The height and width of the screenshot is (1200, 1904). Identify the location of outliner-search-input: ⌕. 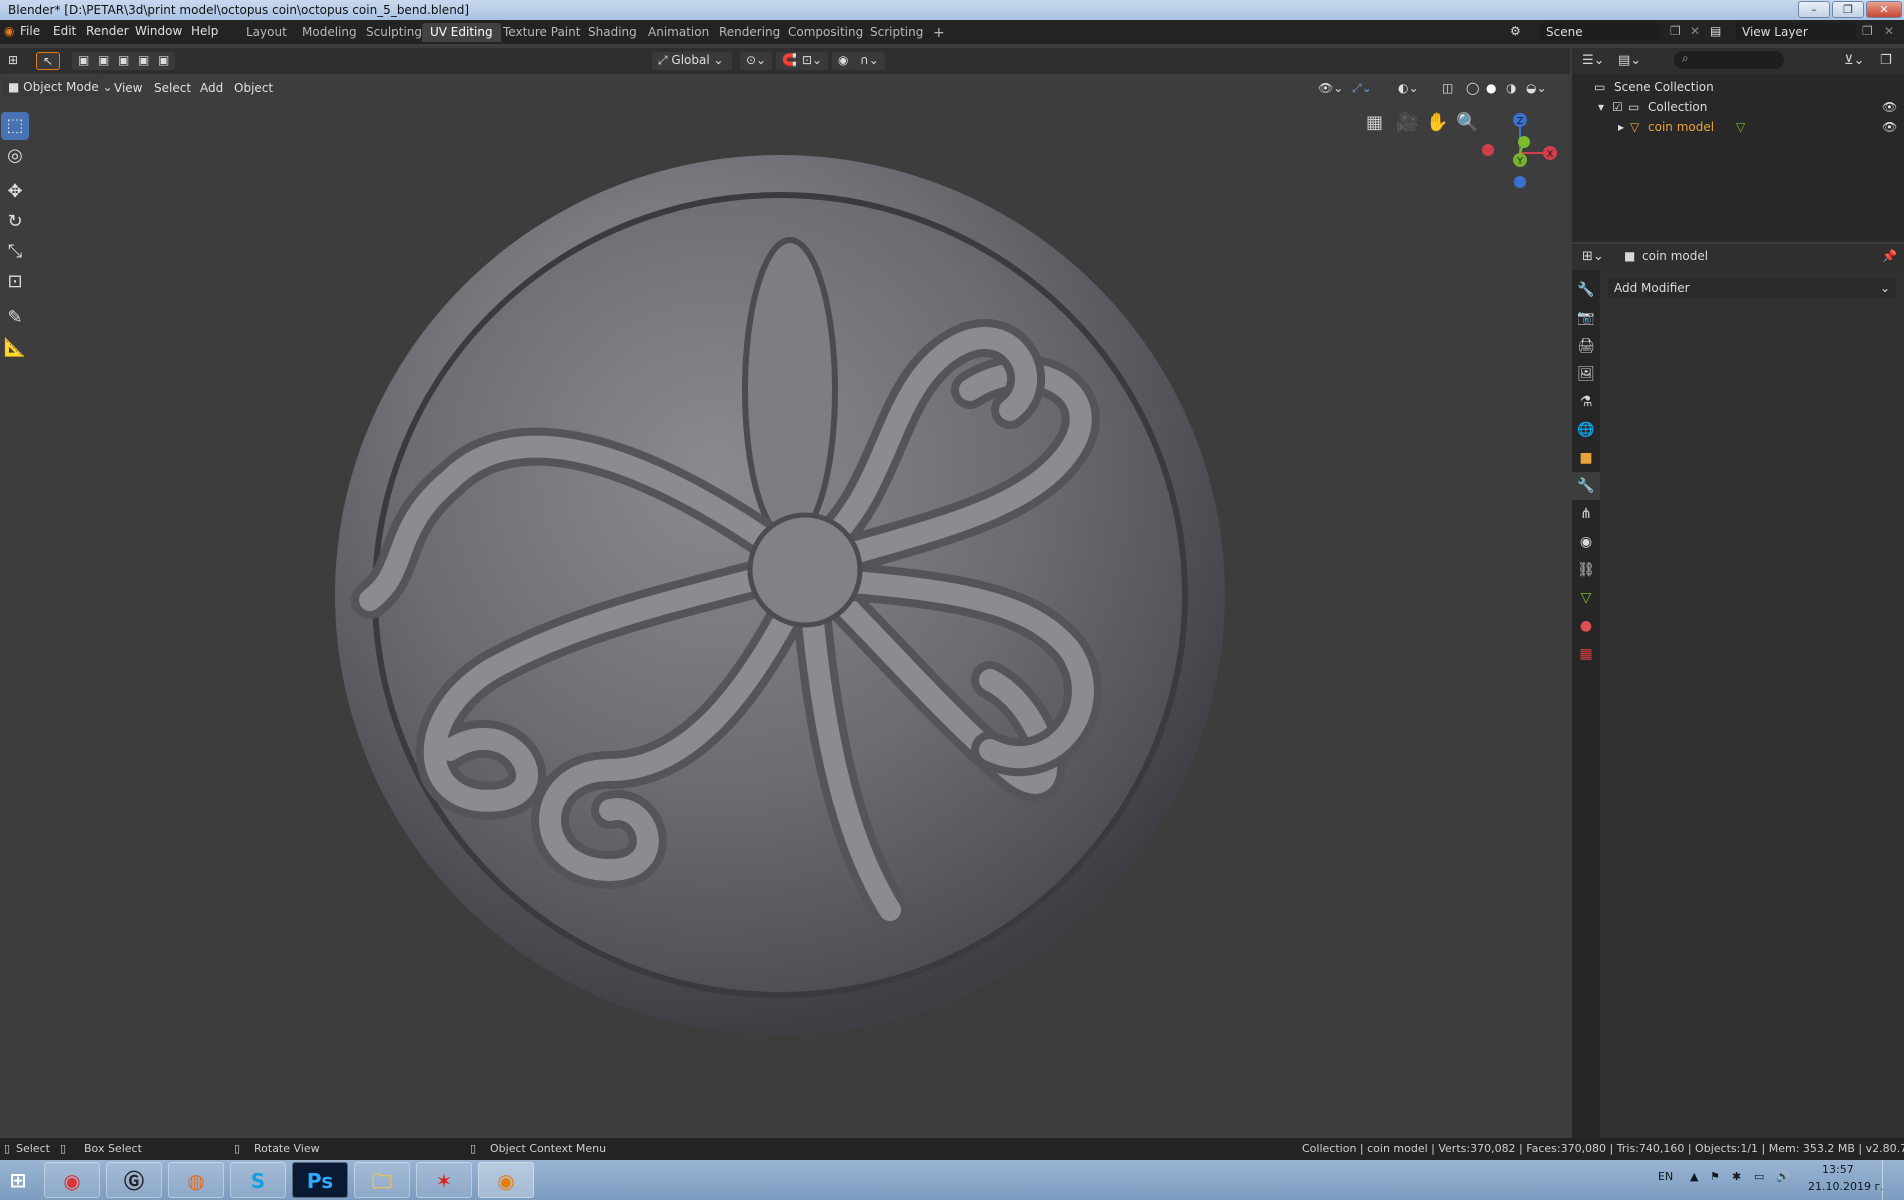
(1729, 60).